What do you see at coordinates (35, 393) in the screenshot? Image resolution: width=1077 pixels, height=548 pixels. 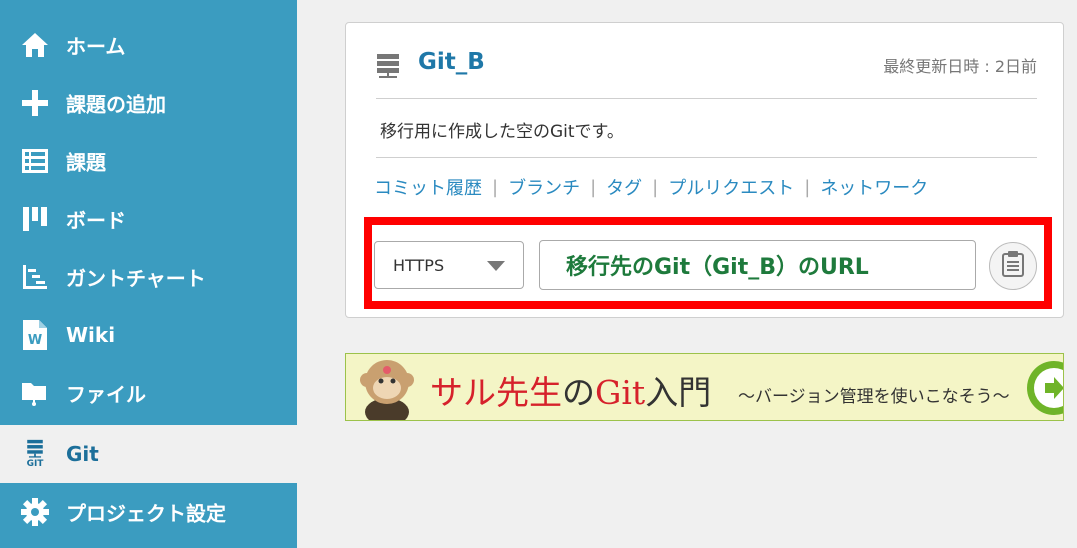 I see `folder-icon` at bounding box center [35, 393].